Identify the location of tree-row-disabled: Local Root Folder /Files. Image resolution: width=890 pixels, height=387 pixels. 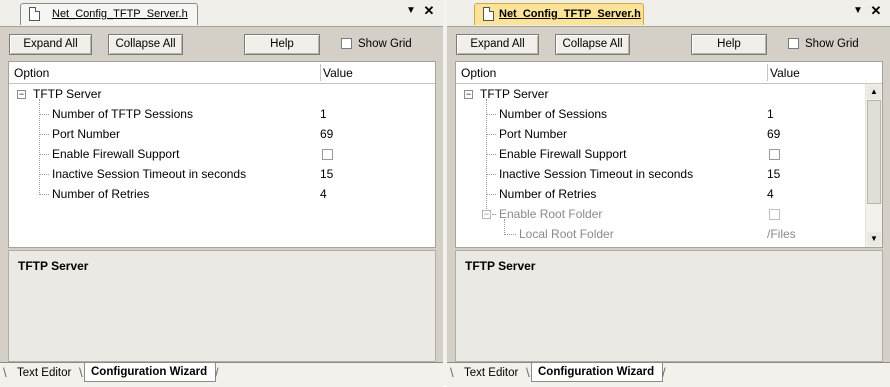
(669, 234).